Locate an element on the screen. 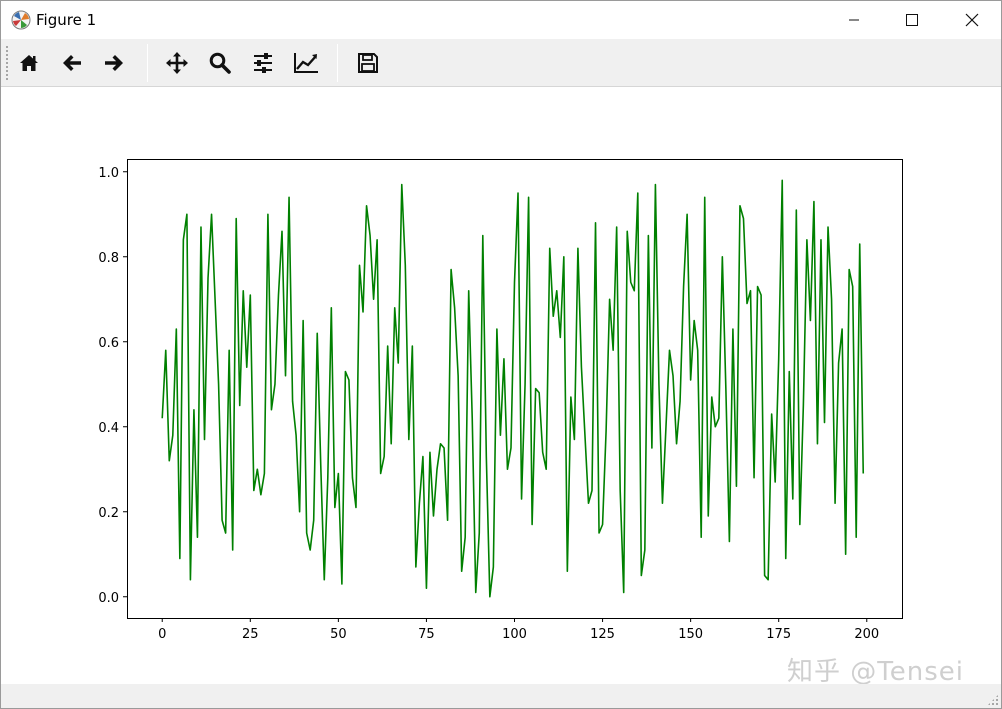  toolbar-grip is located at coordinates (7, 63).